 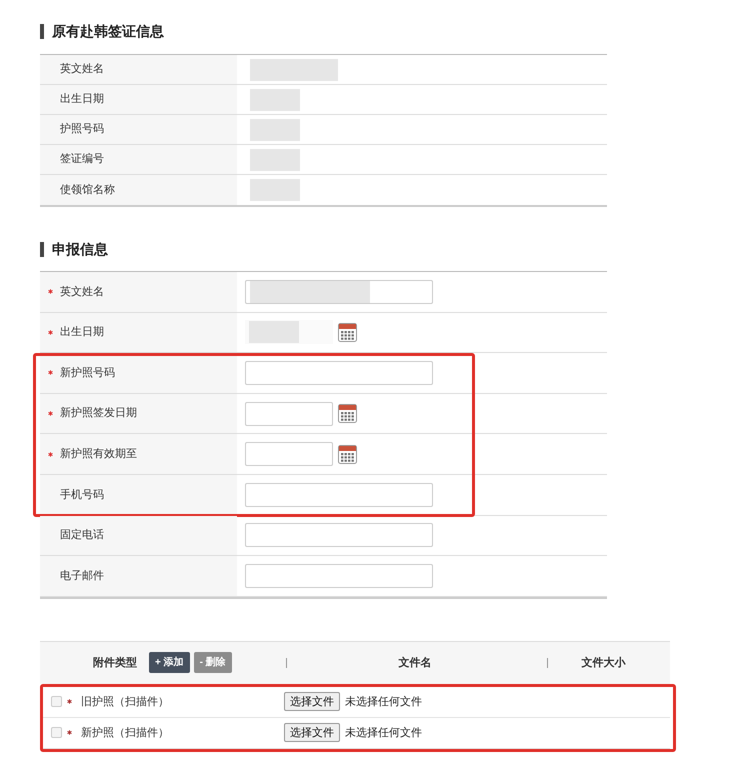 I want to click on field-label: 使领馆名称, so click(x=87, y=190).